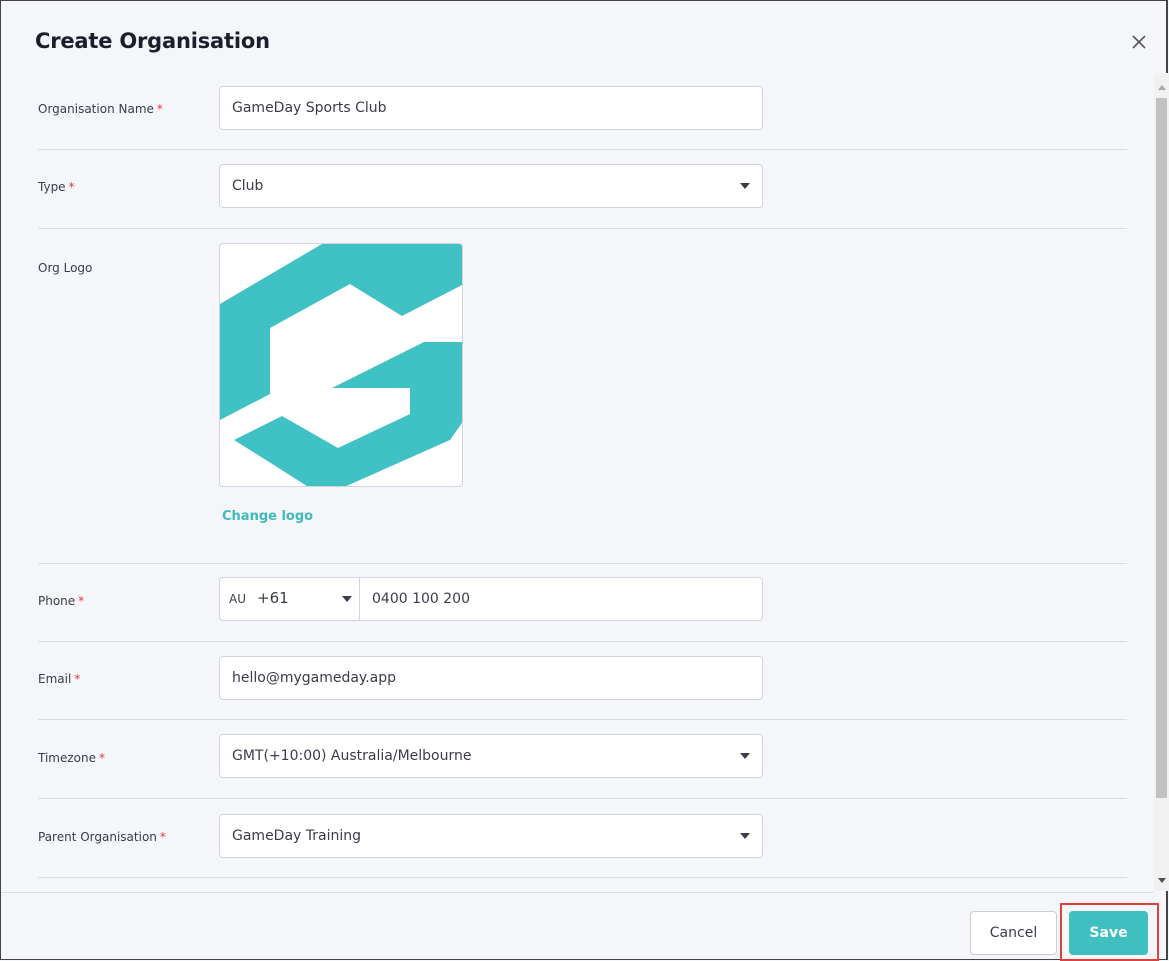 The width and height of the screenshot is (1169, 961). Describe the element at coordinates (65, 268) in the screenshot. I see `org-logo-label: Org Logo` at that location.